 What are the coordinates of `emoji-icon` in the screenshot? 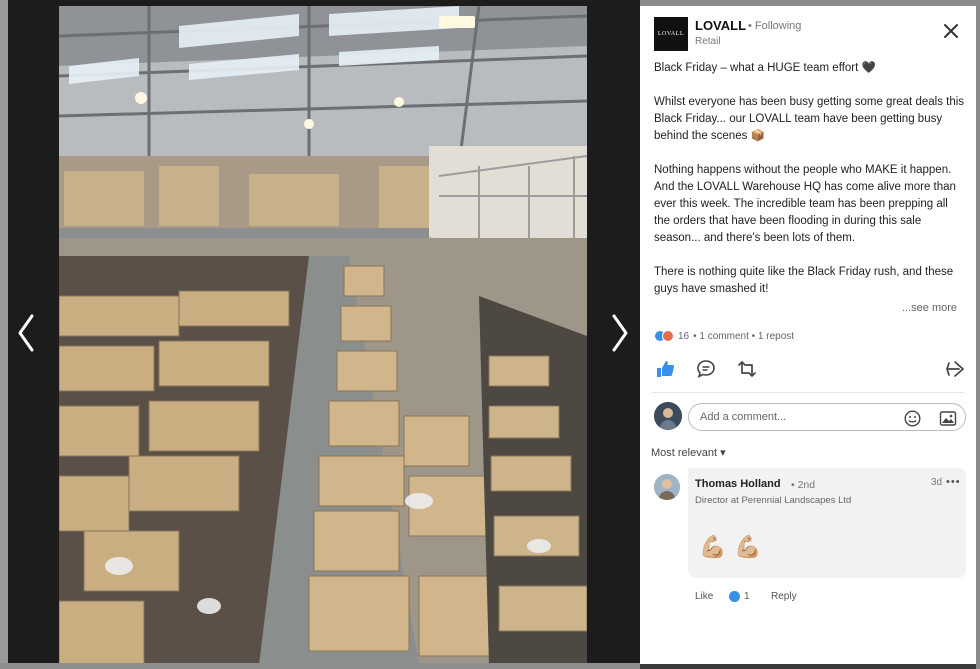 It's located at (912, 418).